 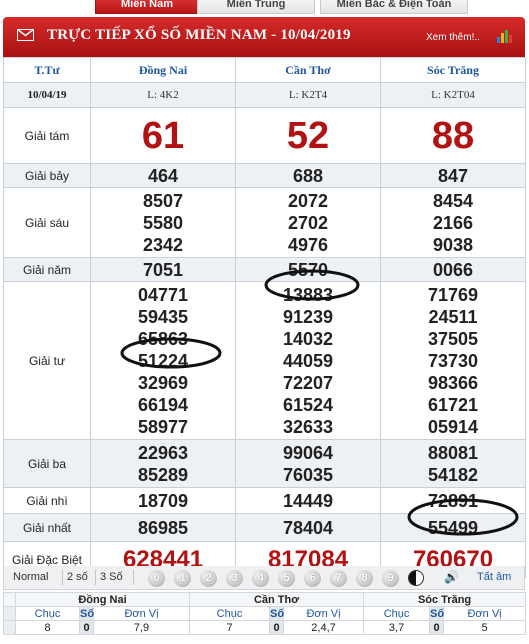 What do you see at coordinates (397, 627) in the screenshot?
I see `stat-chuc: 3,7` at bounding box center [397, 627].